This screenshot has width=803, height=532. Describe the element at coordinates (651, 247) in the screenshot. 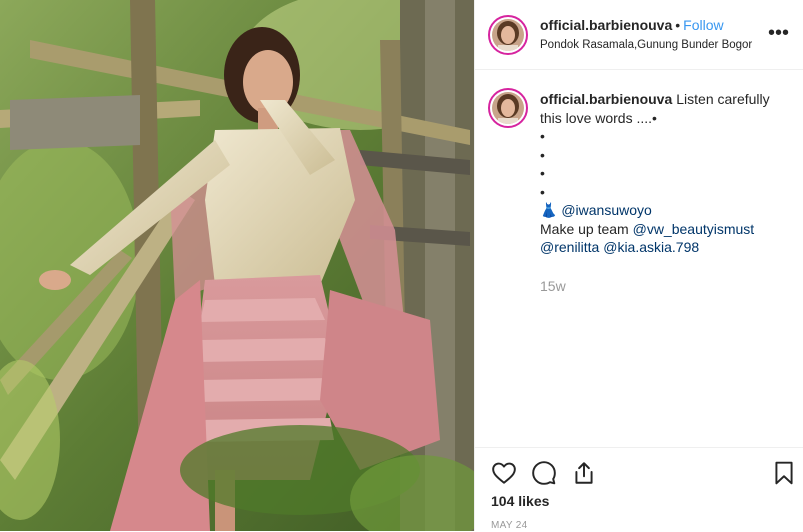

I see `mention-link: @kia.askia.798` at that location.